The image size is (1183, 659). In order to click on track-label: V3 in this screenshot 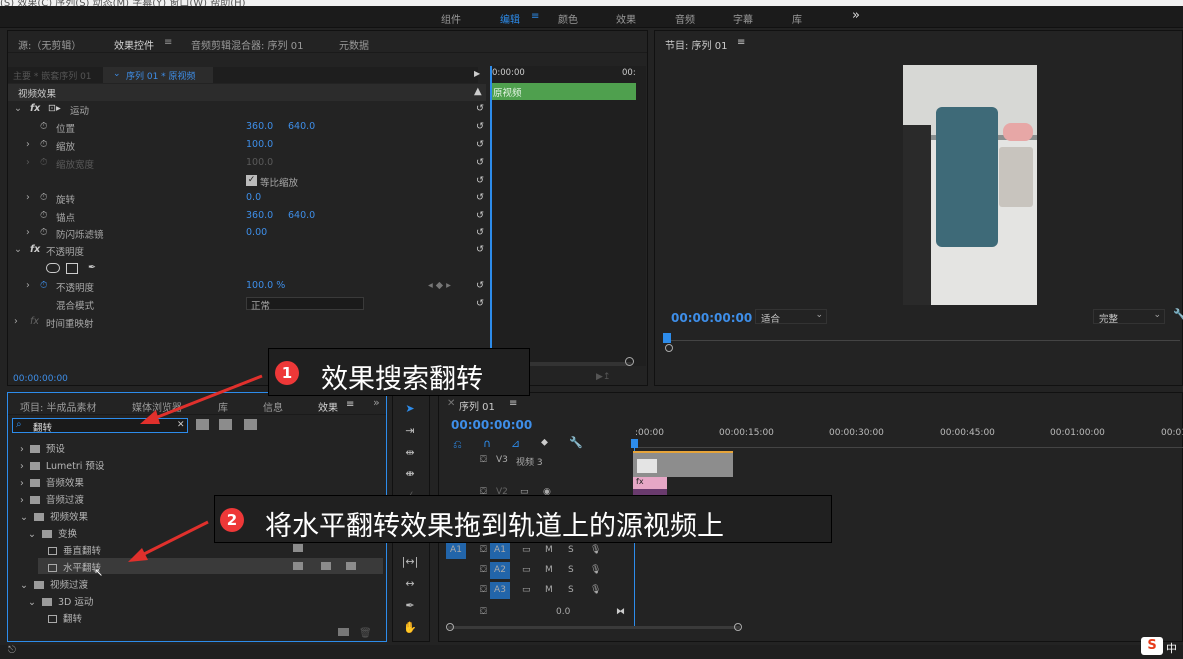, I will do `click(502, 460)`.